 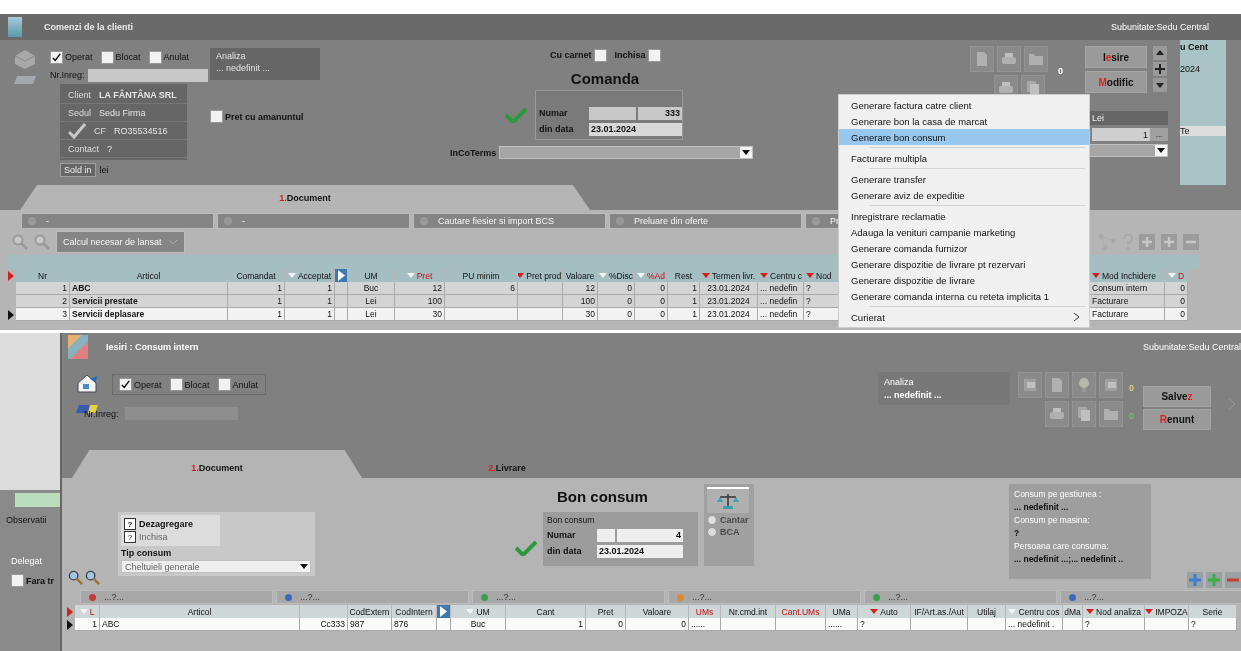 I want to click on column-header: Acceptat, so click(x=310, y=275).